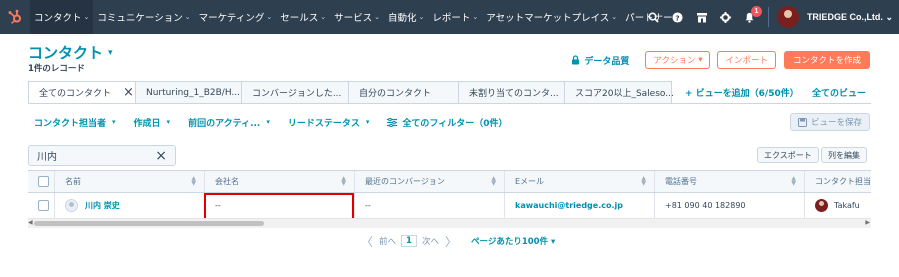 The height and width of the screenshot is (277, 899). Describe the element at coordinates (92, 155) in the screenshot. I see `search-input` at that location.